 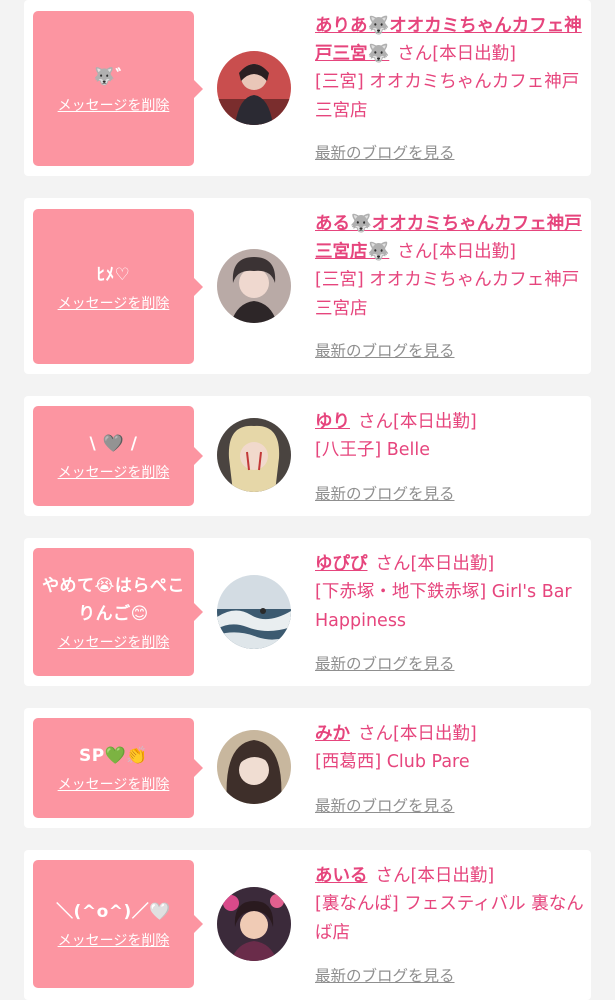 I want to click on name-line: ゆり さん[本日出勤], so click(x=451, y=422).